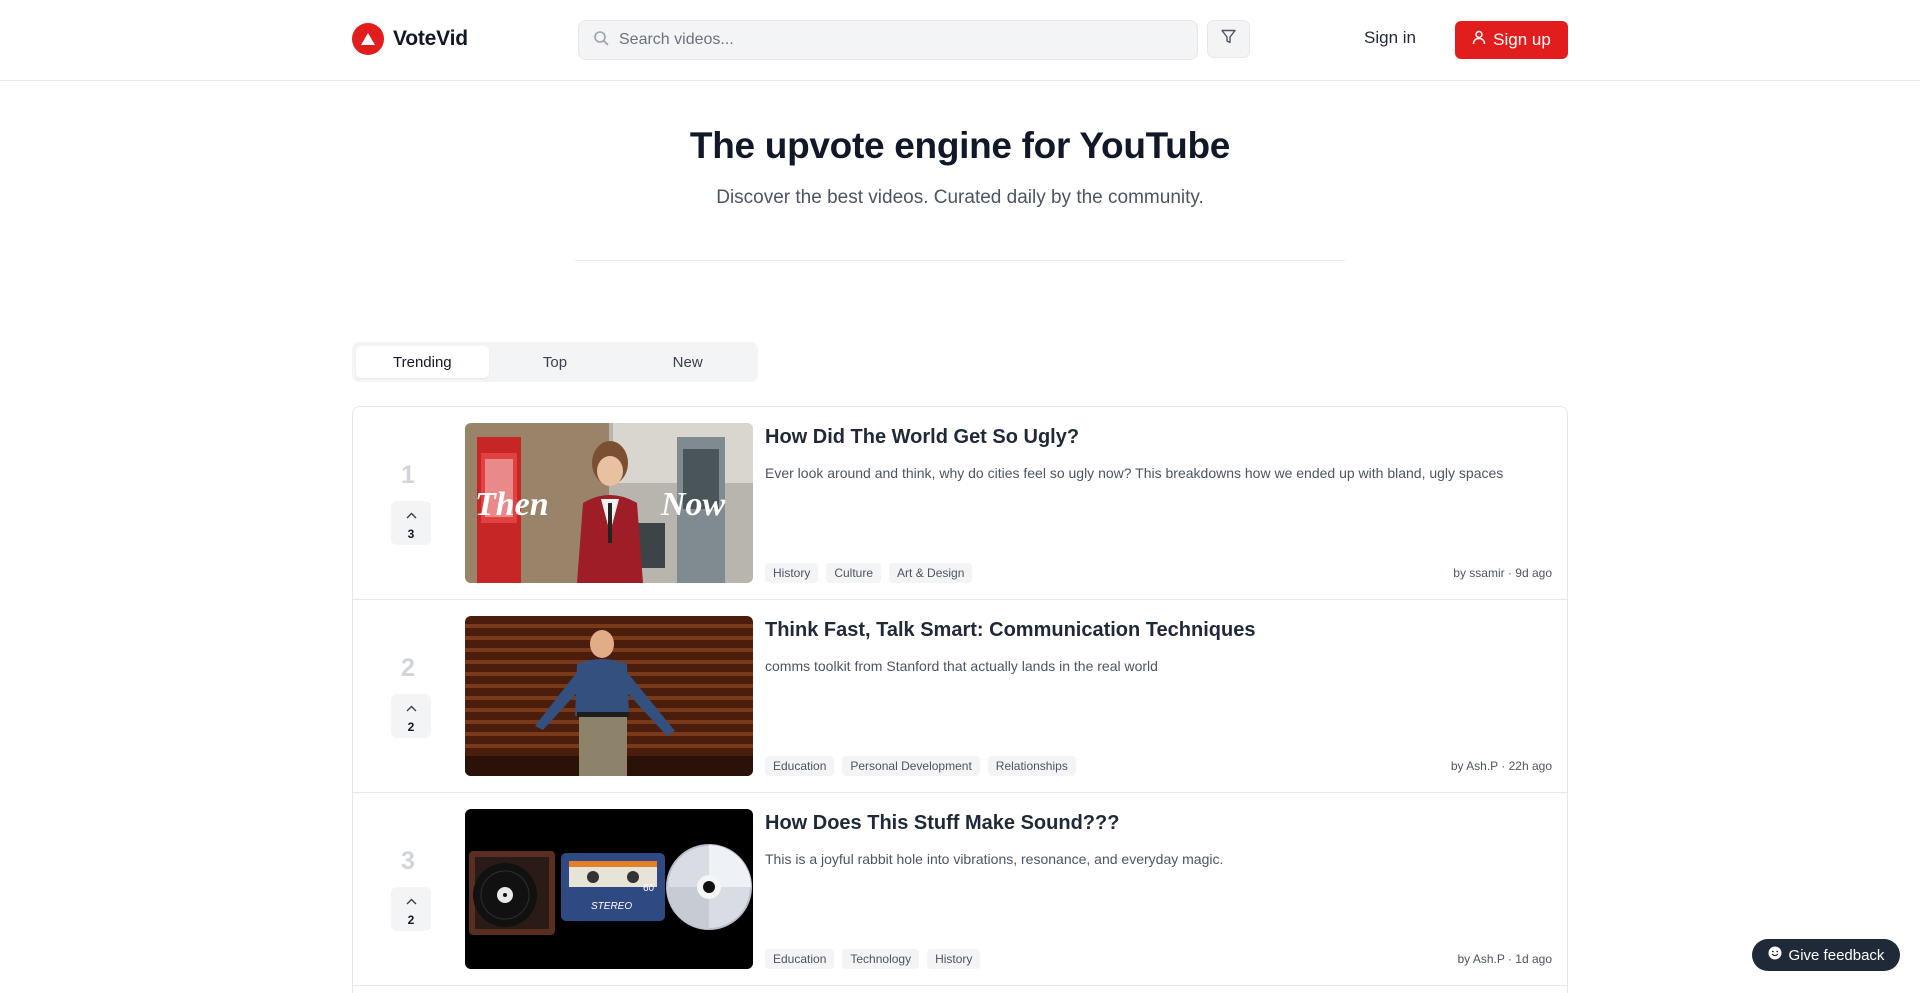 Image resolution: width=1920 pixels, height=993 pixels. What do you see at coordinates (960, 260) in the screenshot?
I see `hero-divider` at bounding box center [960, 260].